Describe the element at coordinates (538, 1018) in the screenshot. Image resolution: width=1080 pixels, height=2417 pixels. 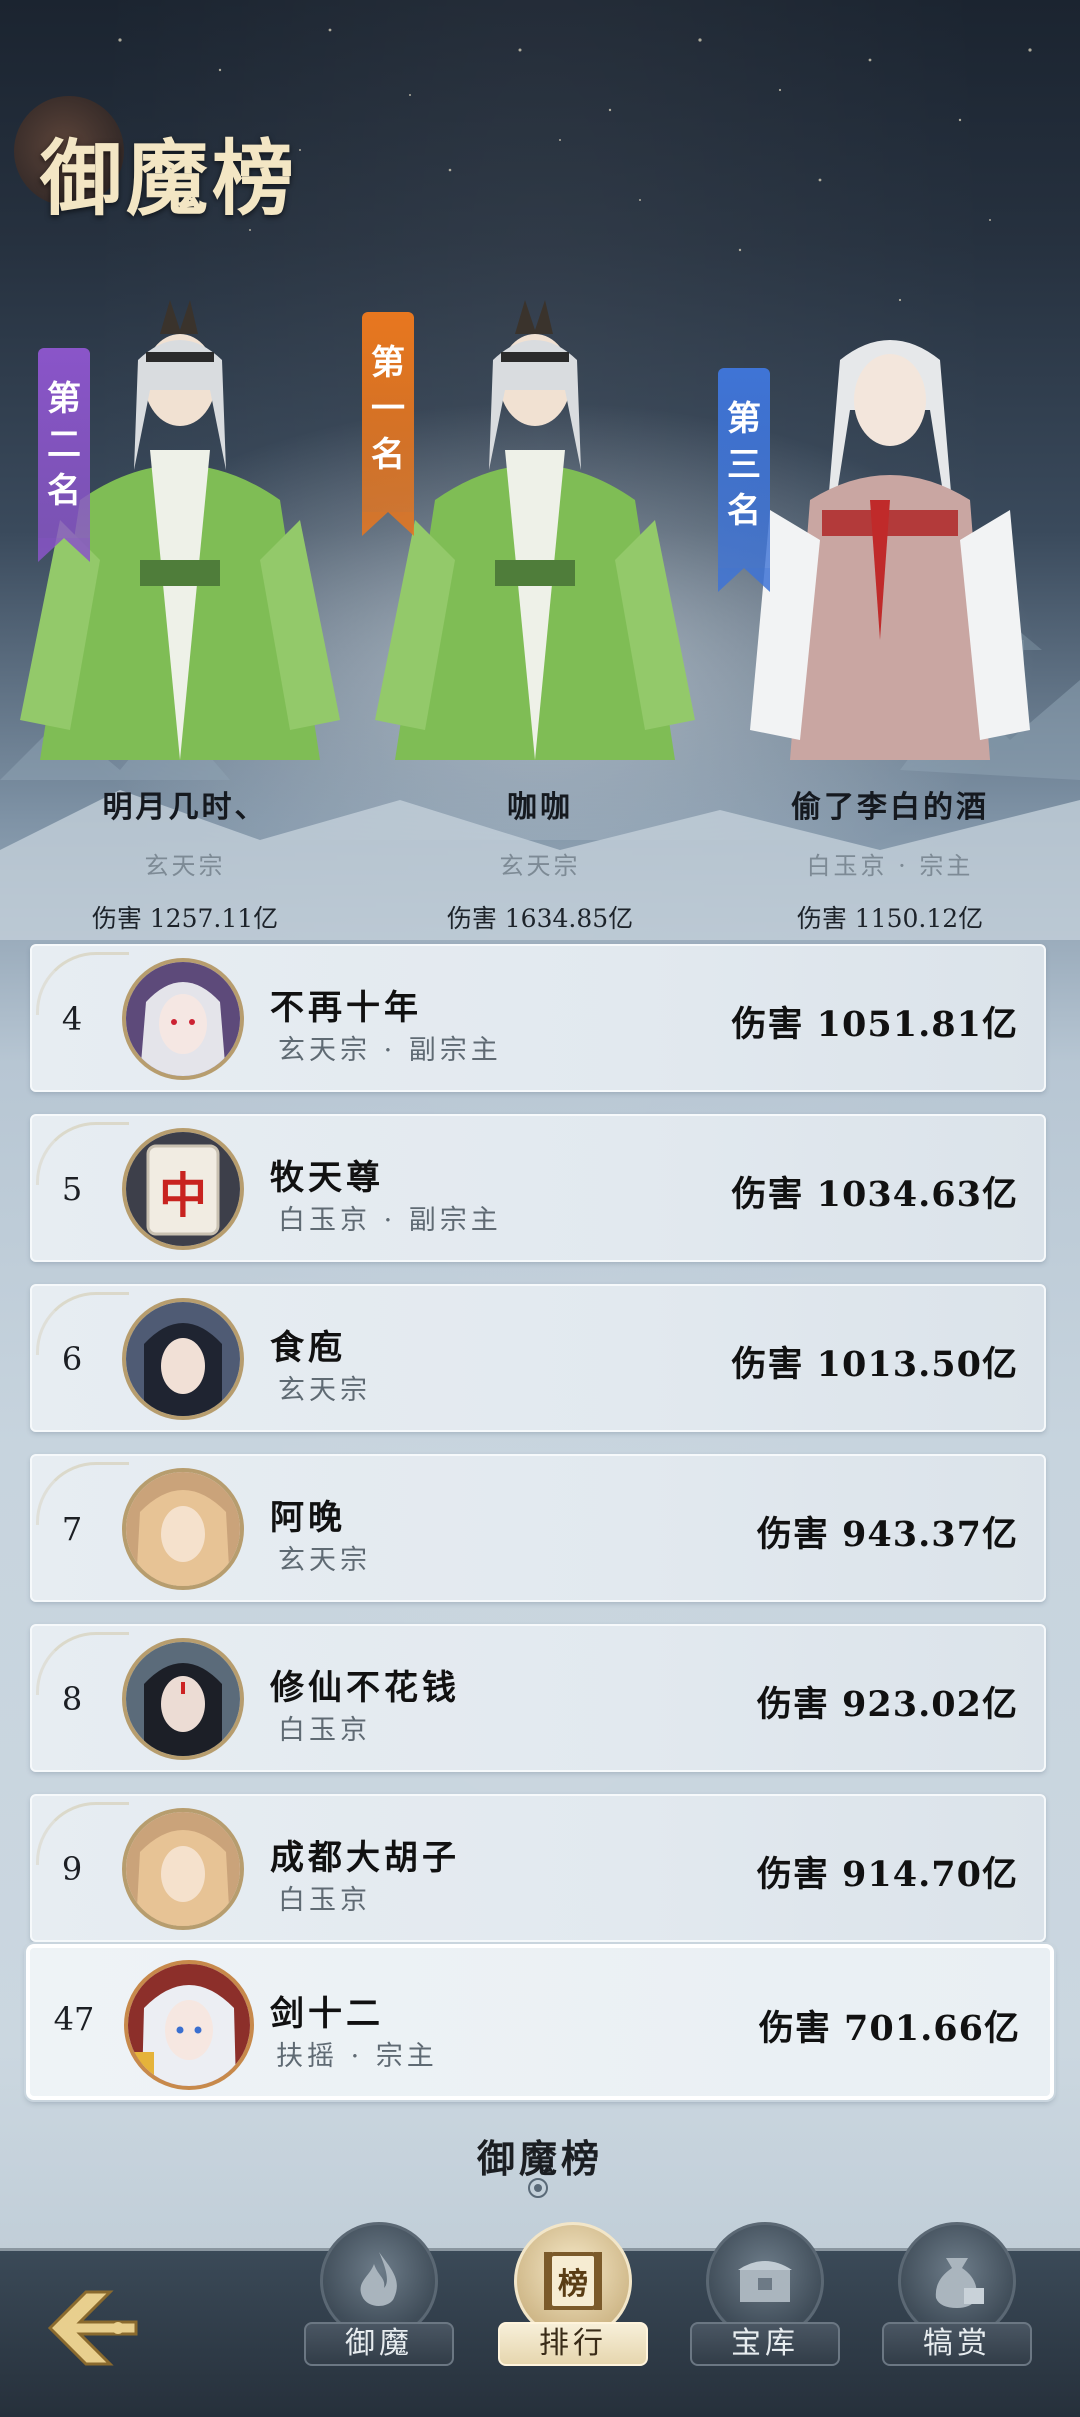
I see `ranking-row: 4 不再十年 玄天宗 · 副宗主 伤害 1051.81亿` at that location.